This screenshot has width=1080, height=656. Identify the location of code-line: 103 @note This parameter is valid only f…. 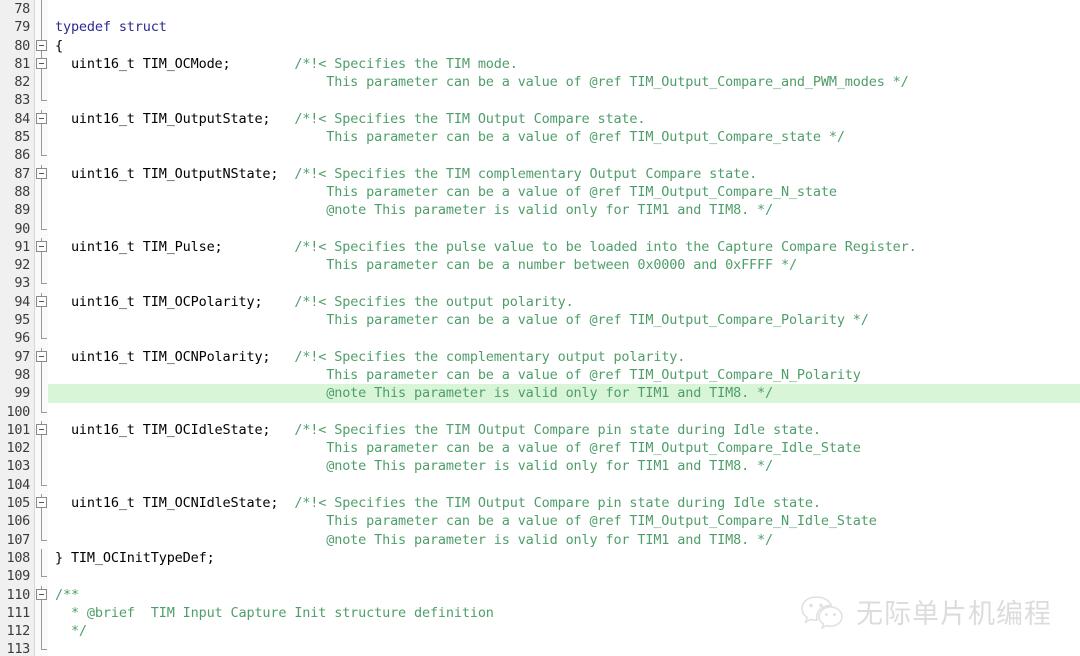
(540, 466).